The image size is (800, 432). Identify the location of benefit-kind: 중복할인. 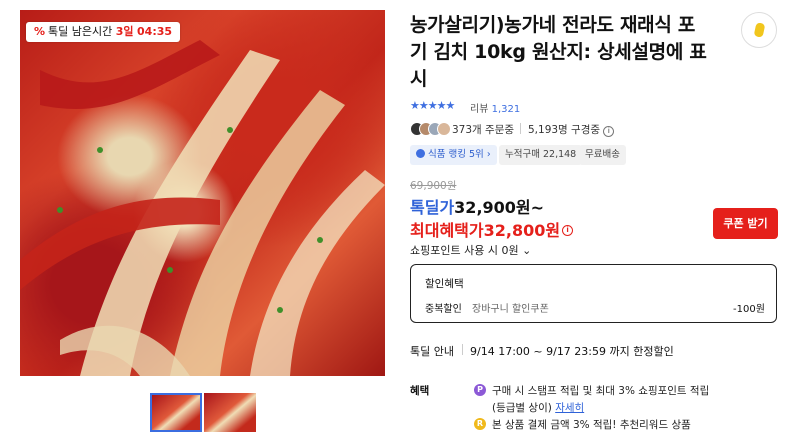
(443, 309).